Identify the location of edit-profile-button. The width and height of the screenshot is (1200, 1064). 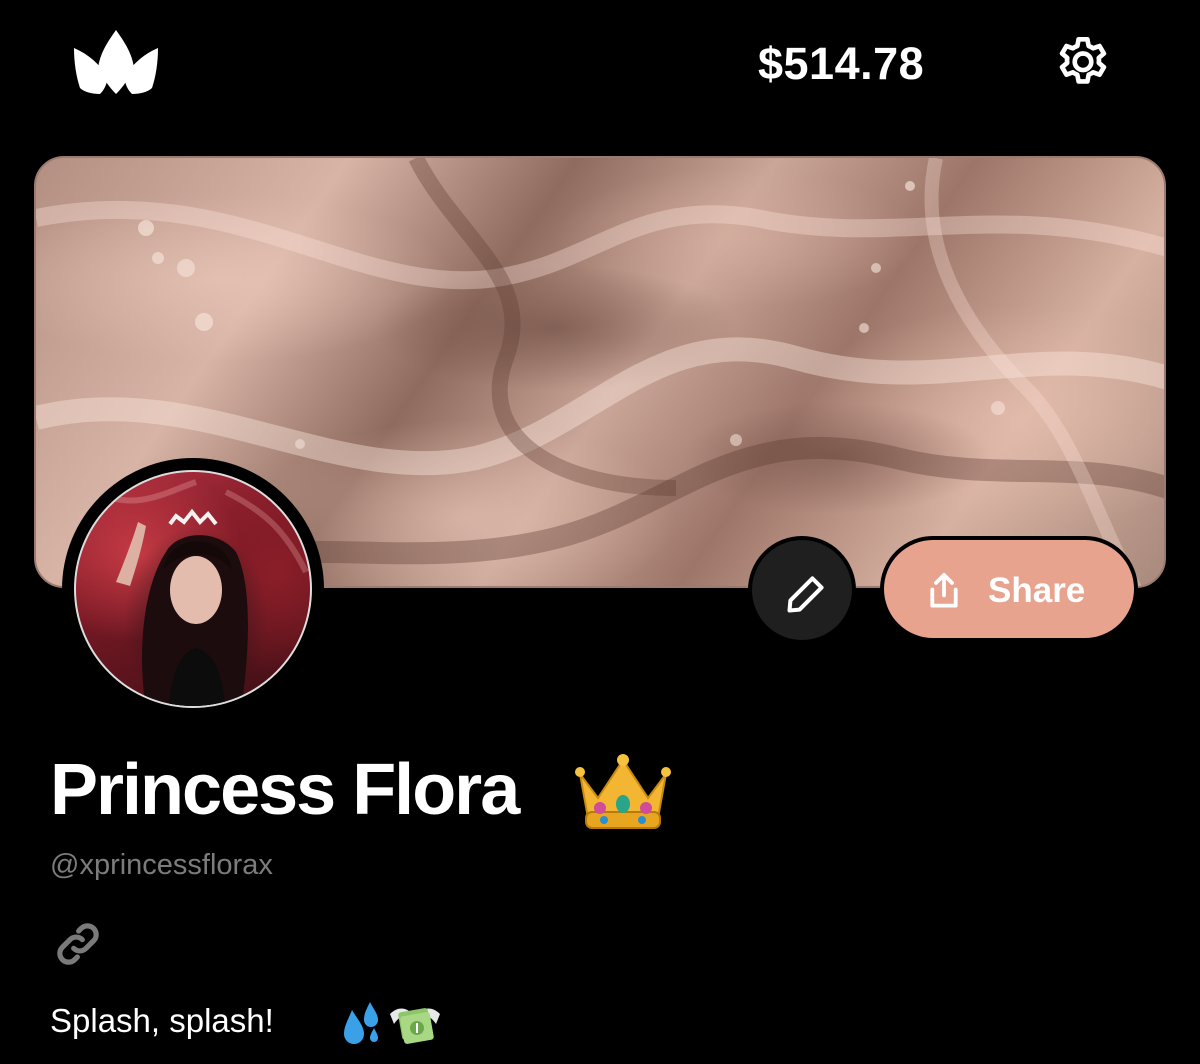
(802, 590).